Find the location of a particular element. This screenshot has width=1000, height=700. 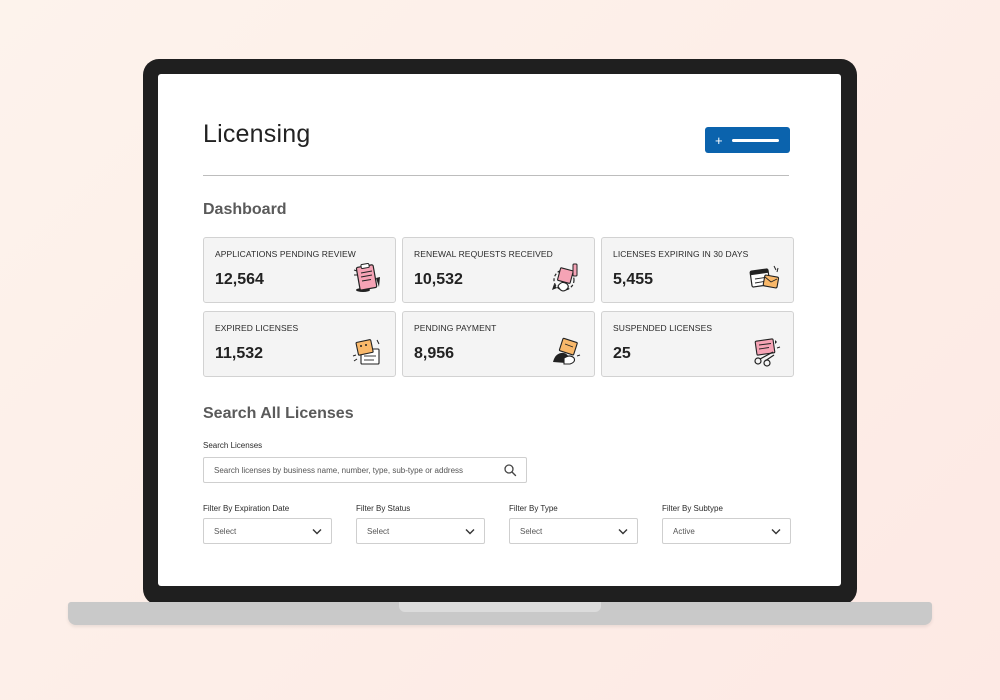

add-license-button: + is located at coordinates (747, 140).